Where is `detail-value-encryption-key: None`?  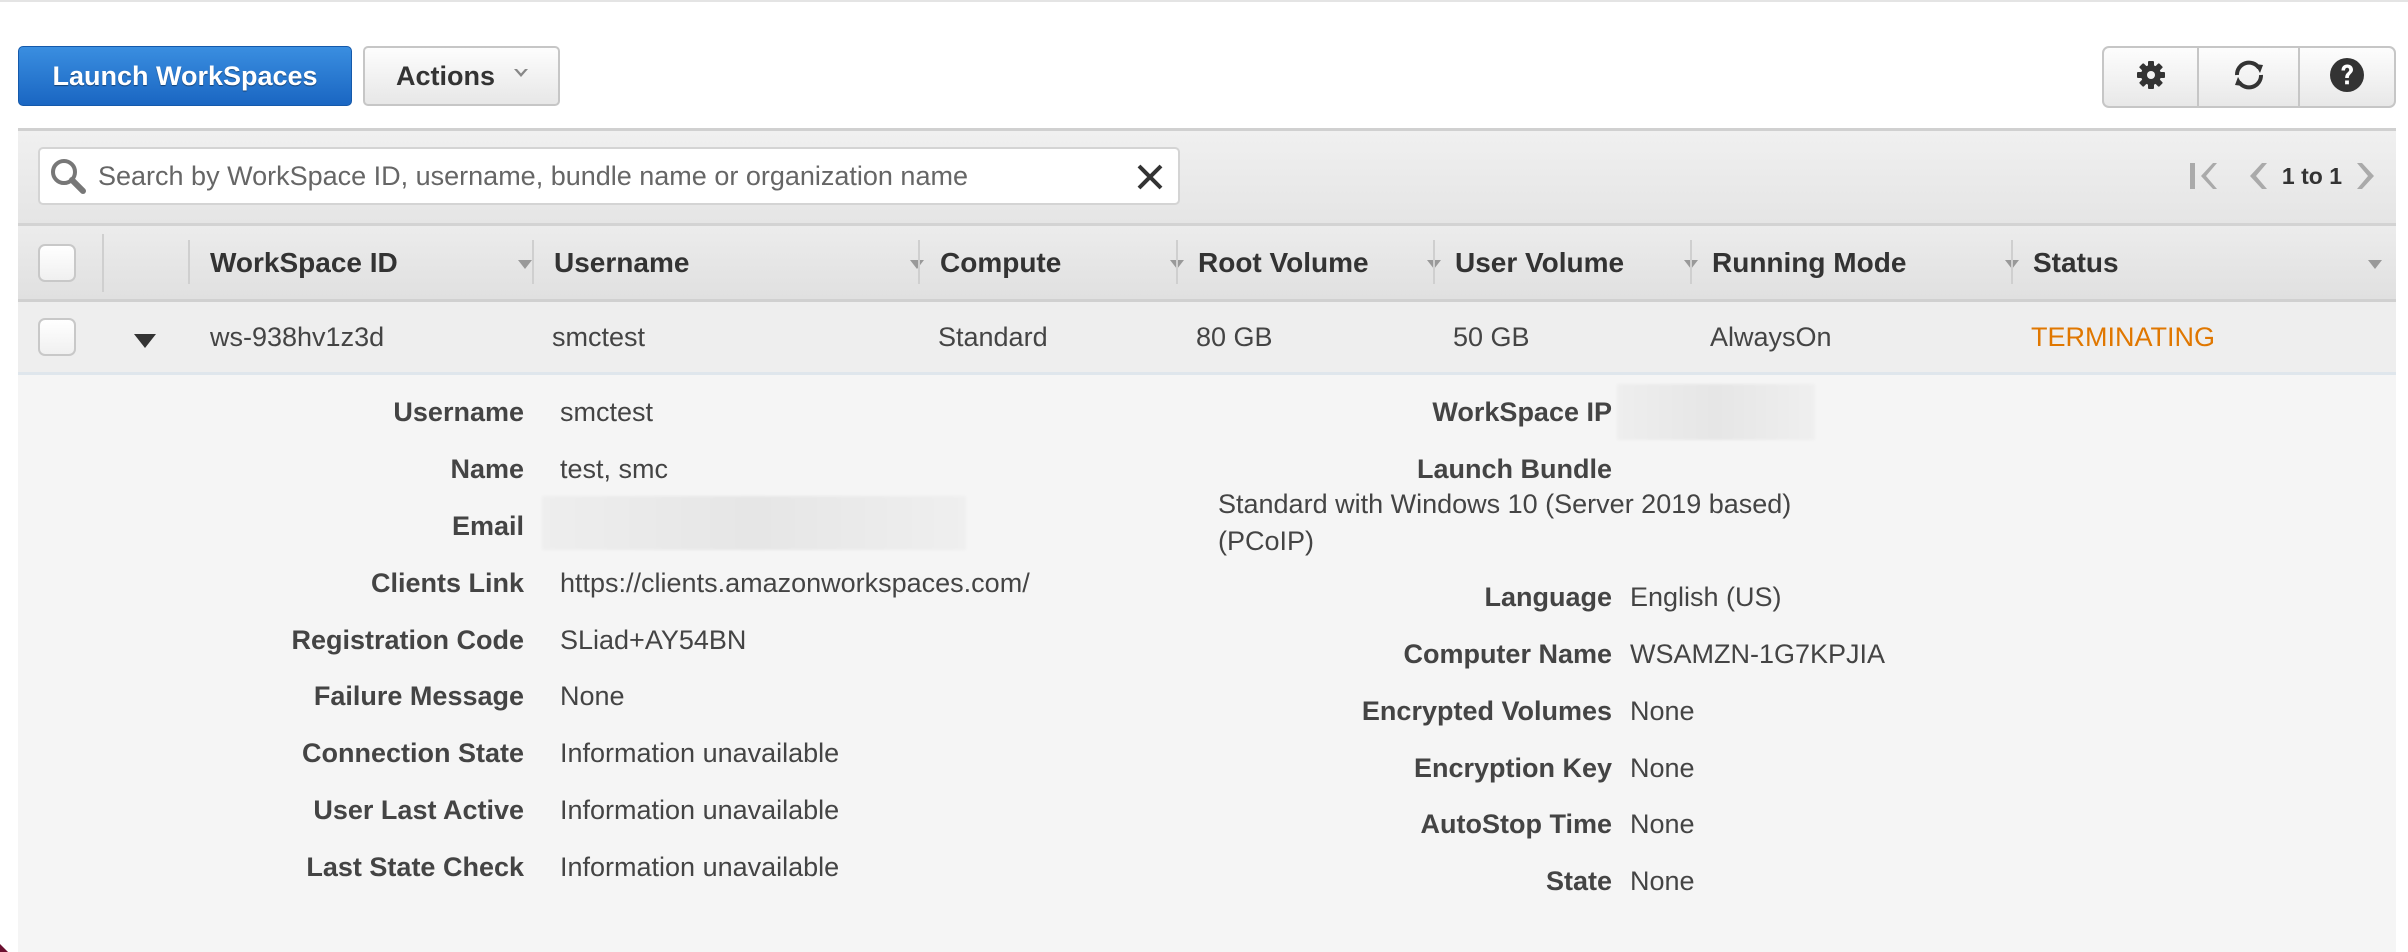 detail-value-encryption-key: None is located at coordinates (1662, 768).